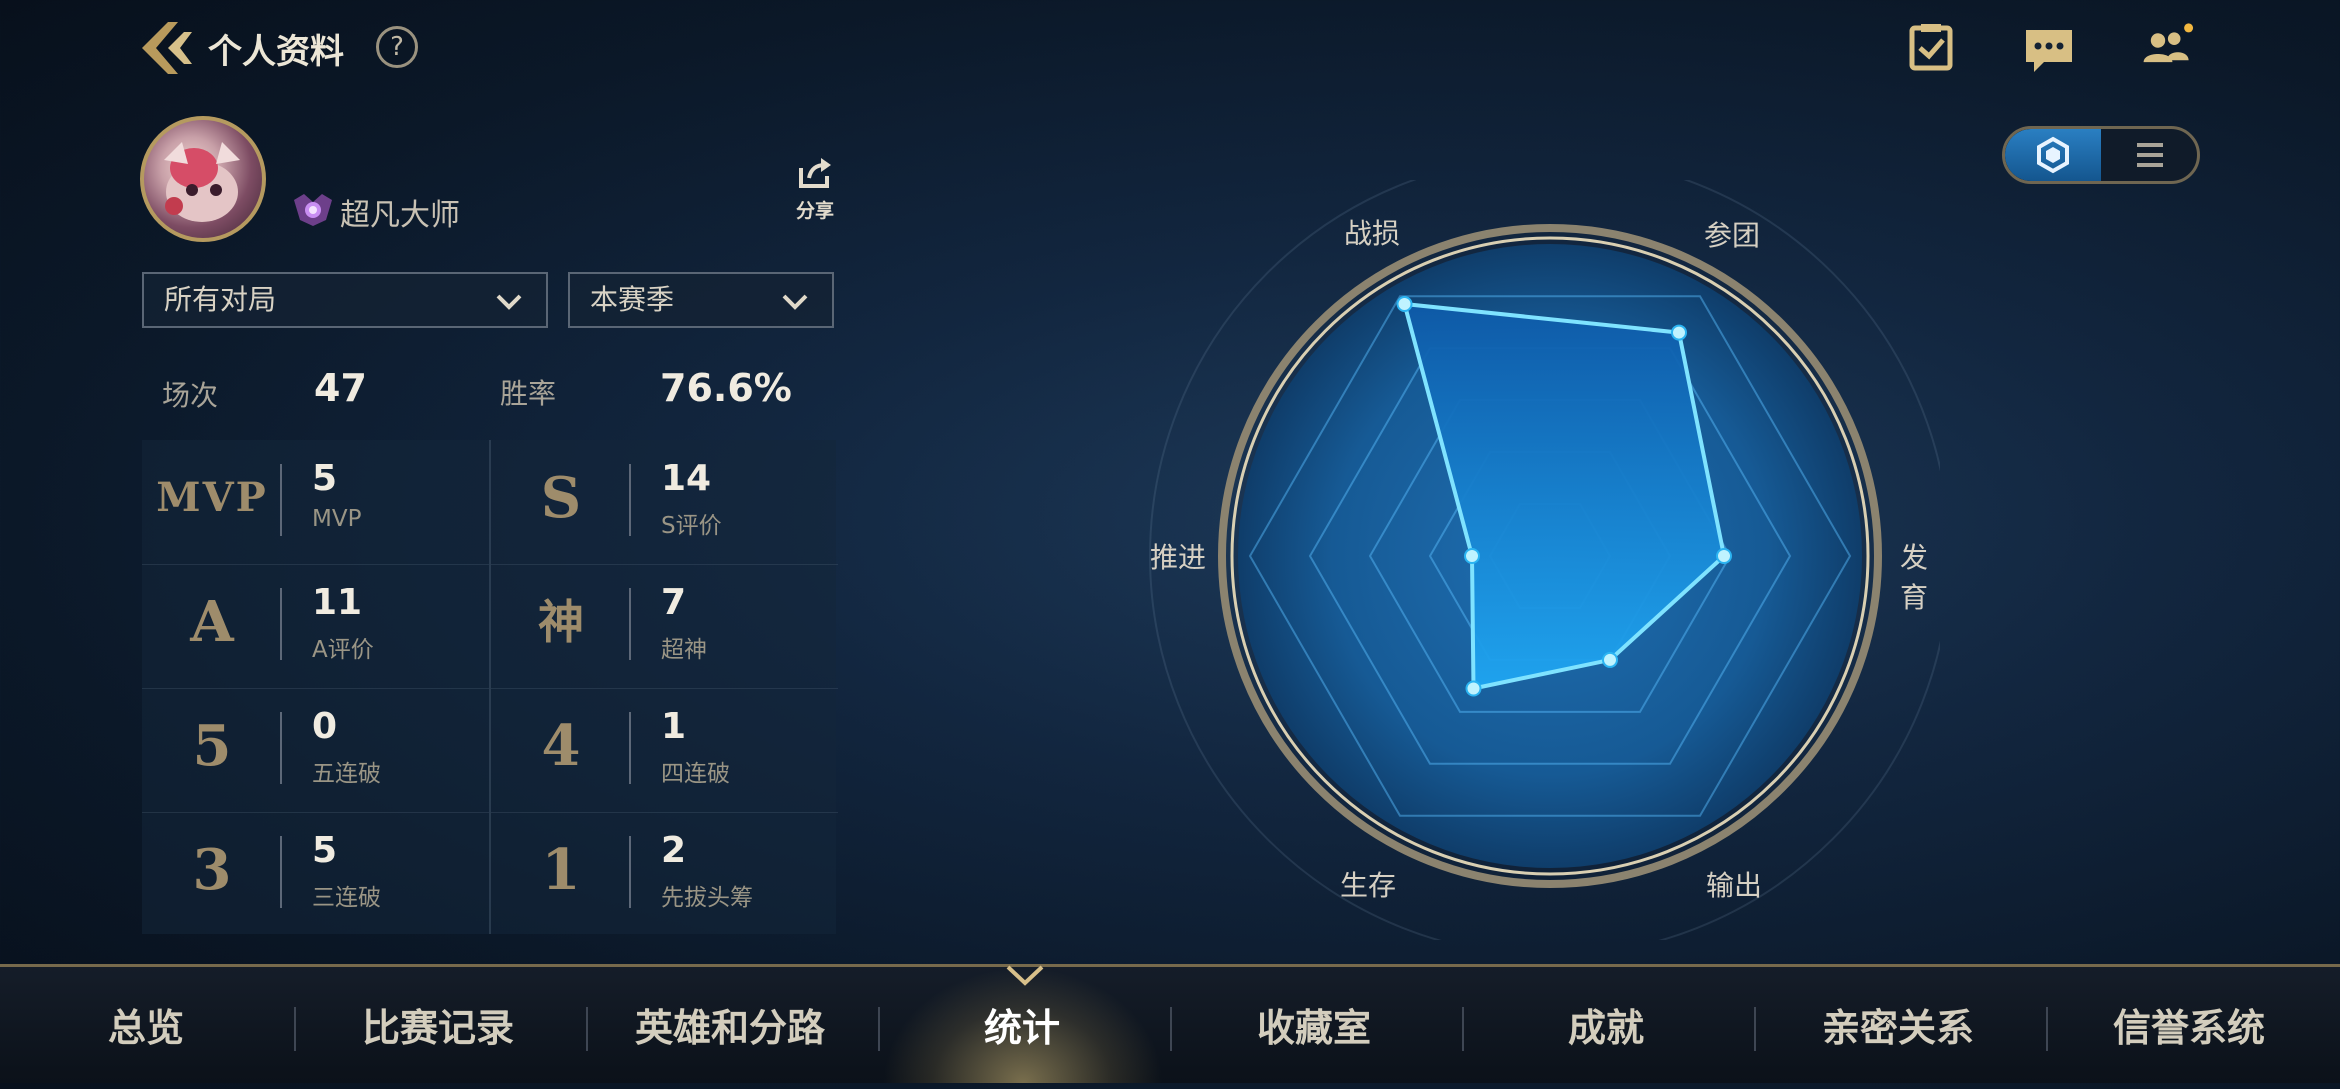 This screenshot has width=2340, height=1089. I want to click on help-icon: ?, so click(397, 47).